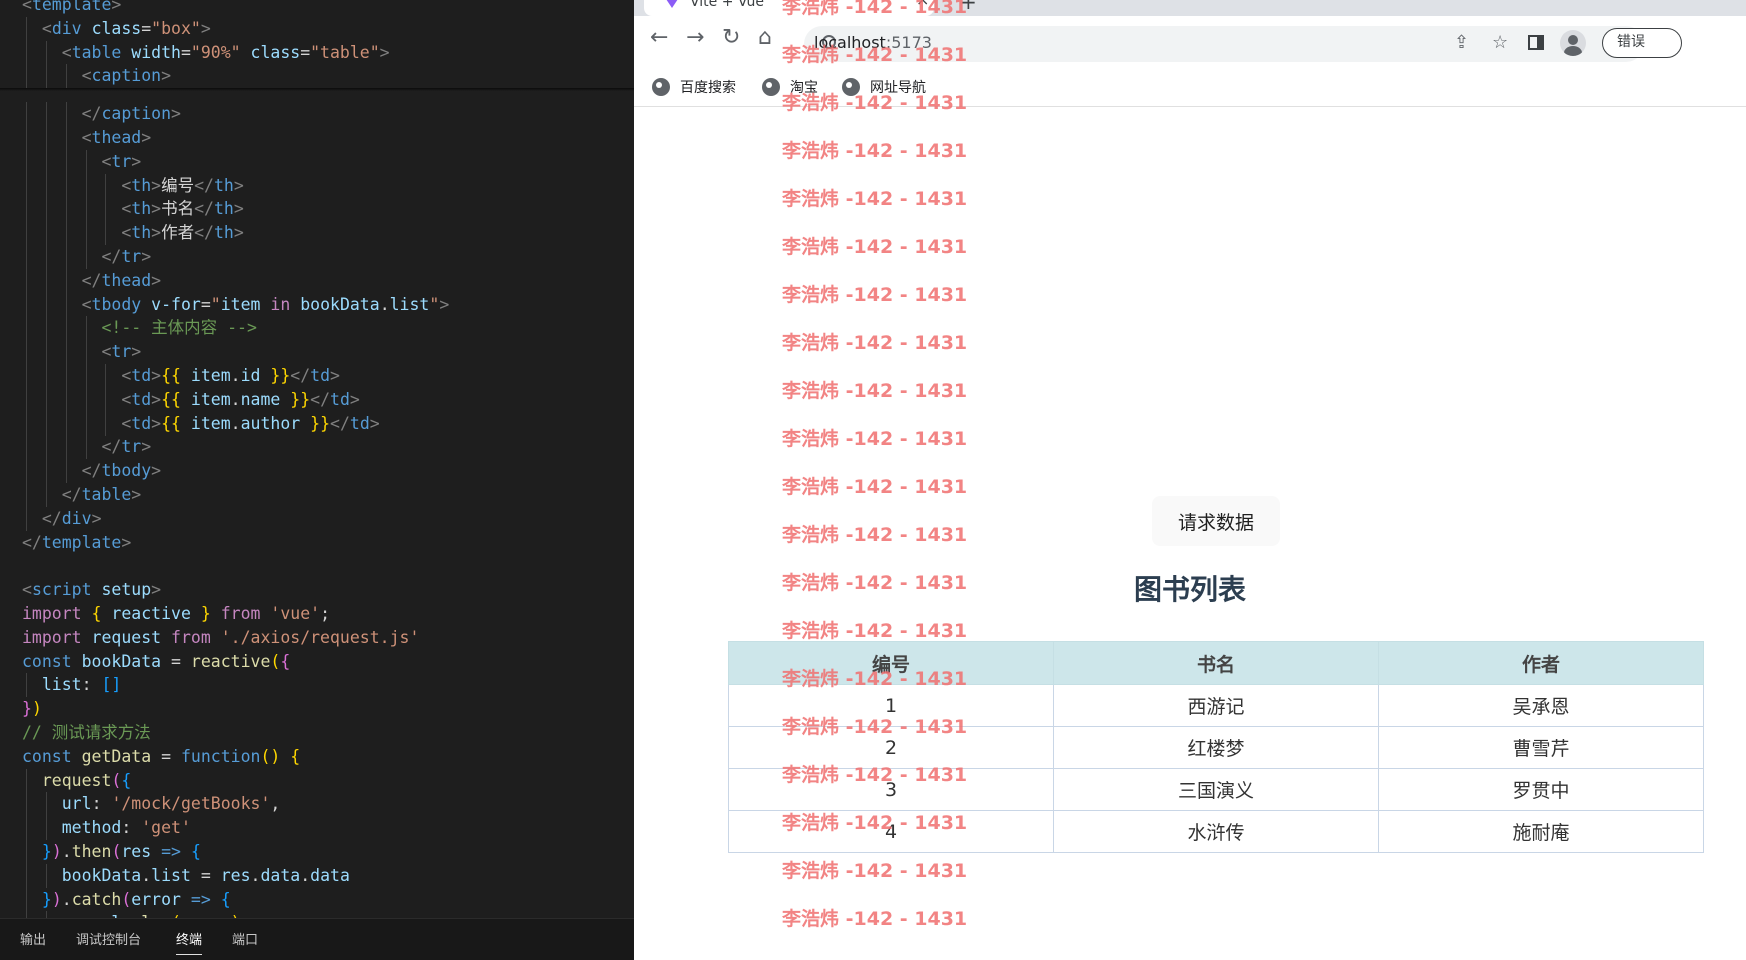 The height and width of the screenshot is (960, 1746). What do you see at coordinates (96, 52) in the screenshot?
I see `code-token: table` at bounding box center [96, 52].